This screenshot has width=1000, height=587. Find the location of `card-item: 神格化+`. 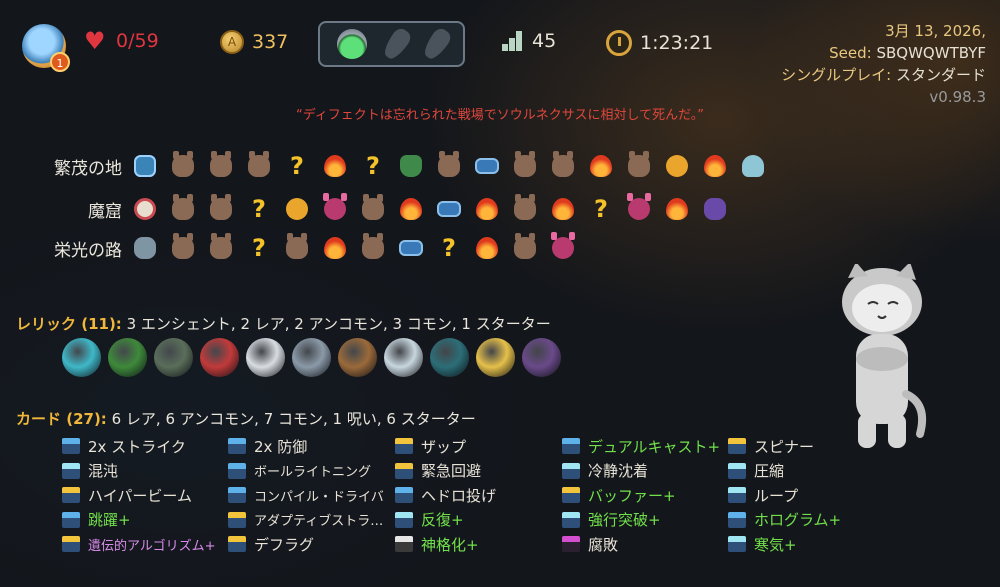

card-item: 神格化+ is located at coordinates (480, 544).